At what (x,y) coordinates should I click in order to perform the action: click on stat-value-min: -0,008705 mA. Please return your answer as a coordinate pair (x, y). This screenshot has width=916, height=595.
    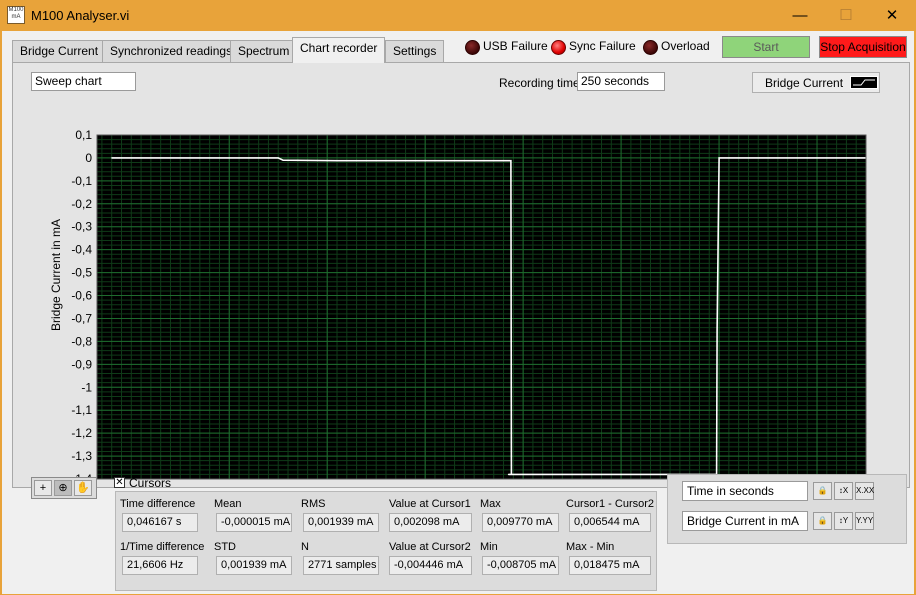
    Looking at the image, I should click on (520, 565).